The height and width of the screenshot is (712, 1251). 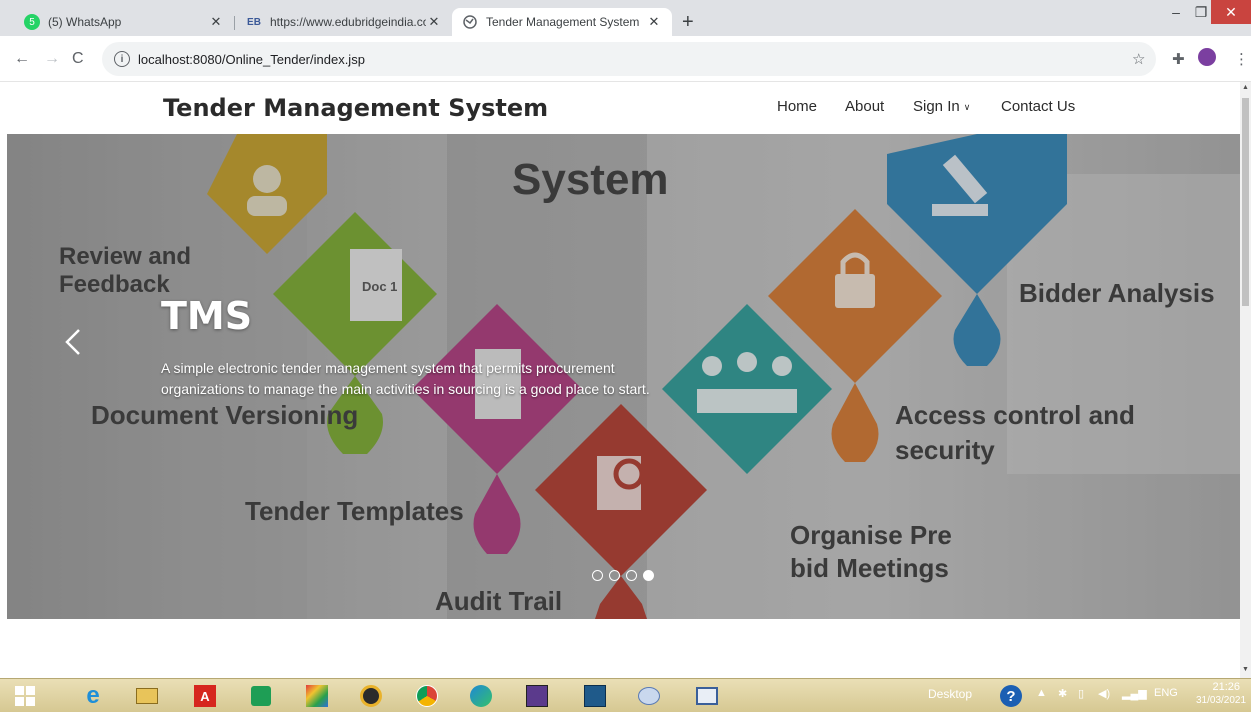 I want to click on nav-home: Home, so click(x=797, y=106).